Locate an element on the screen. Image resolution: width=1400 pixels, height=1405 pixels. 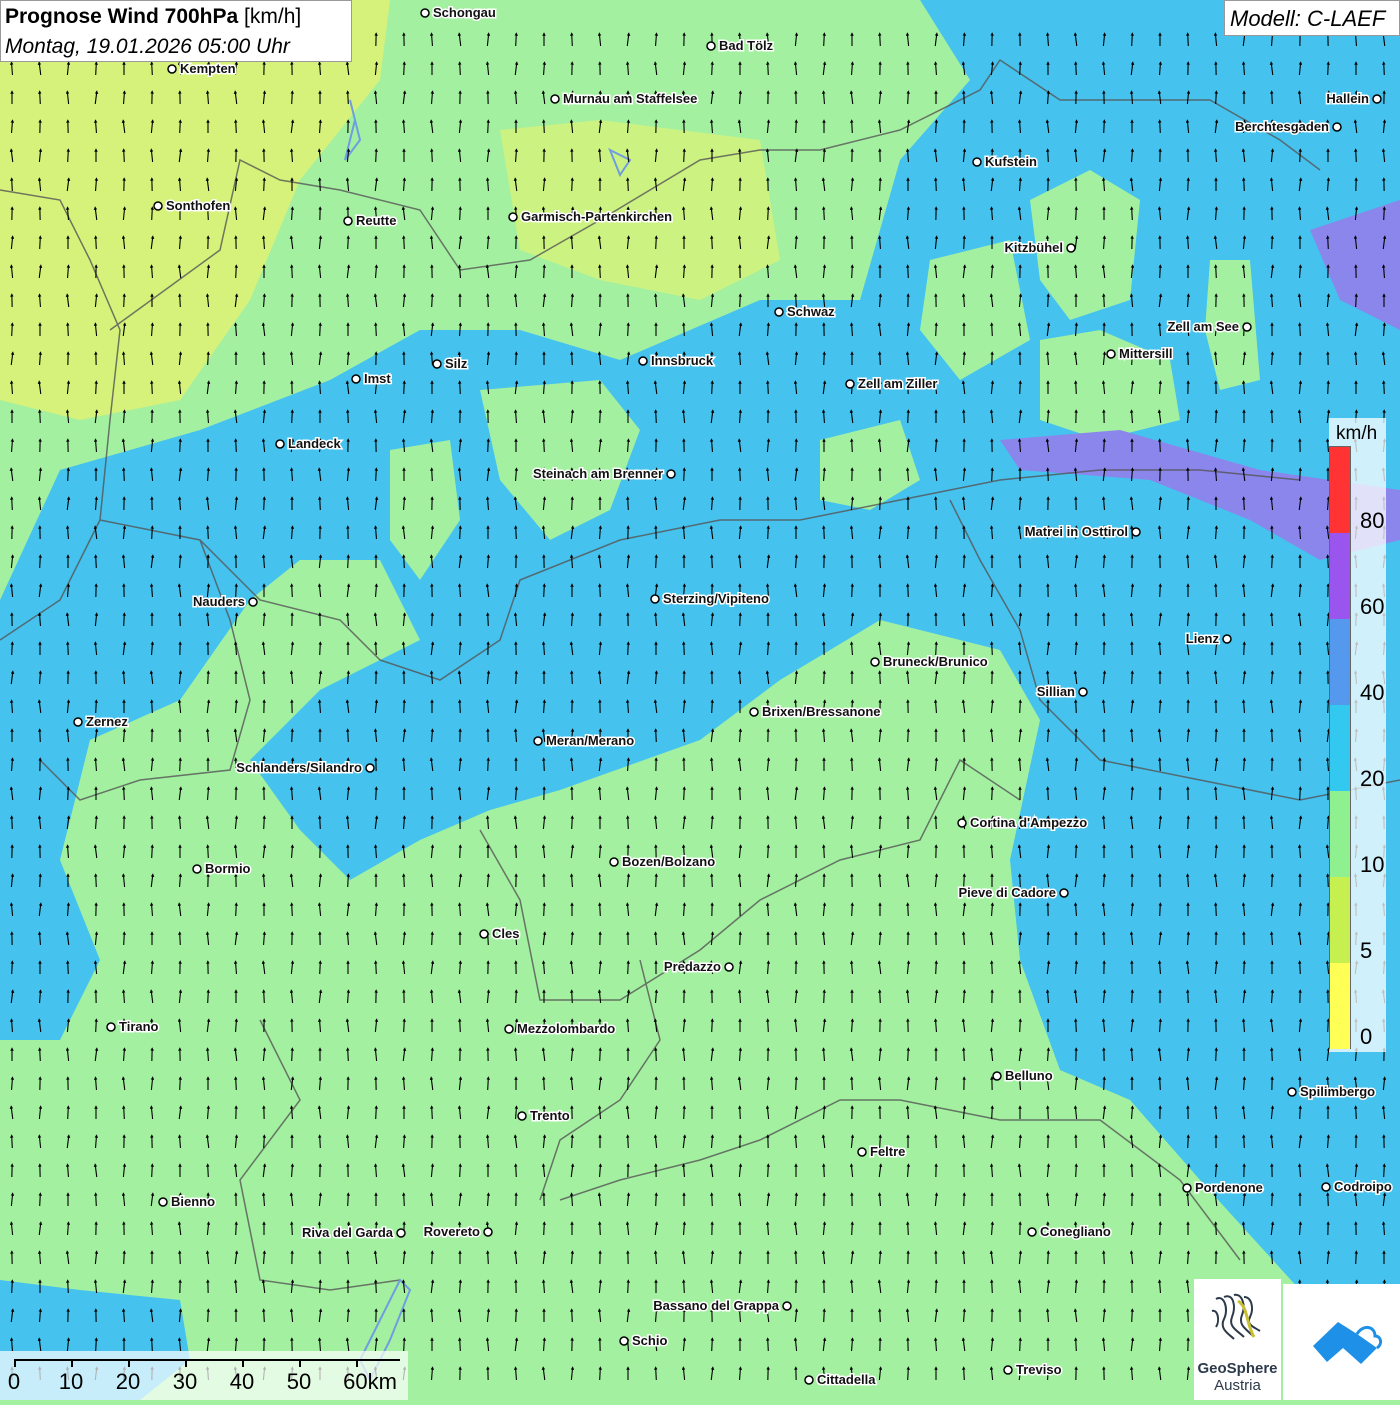
city-label: Bad Tölz is located at coordinates (746, 45).